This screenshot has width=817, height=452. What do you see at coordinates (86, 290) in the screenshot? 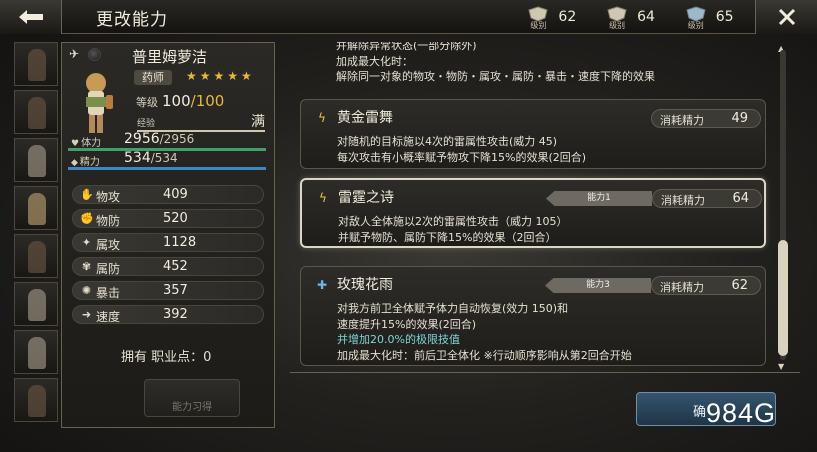
I see `crit-icon: ✺` at bounding box center [86, 290].